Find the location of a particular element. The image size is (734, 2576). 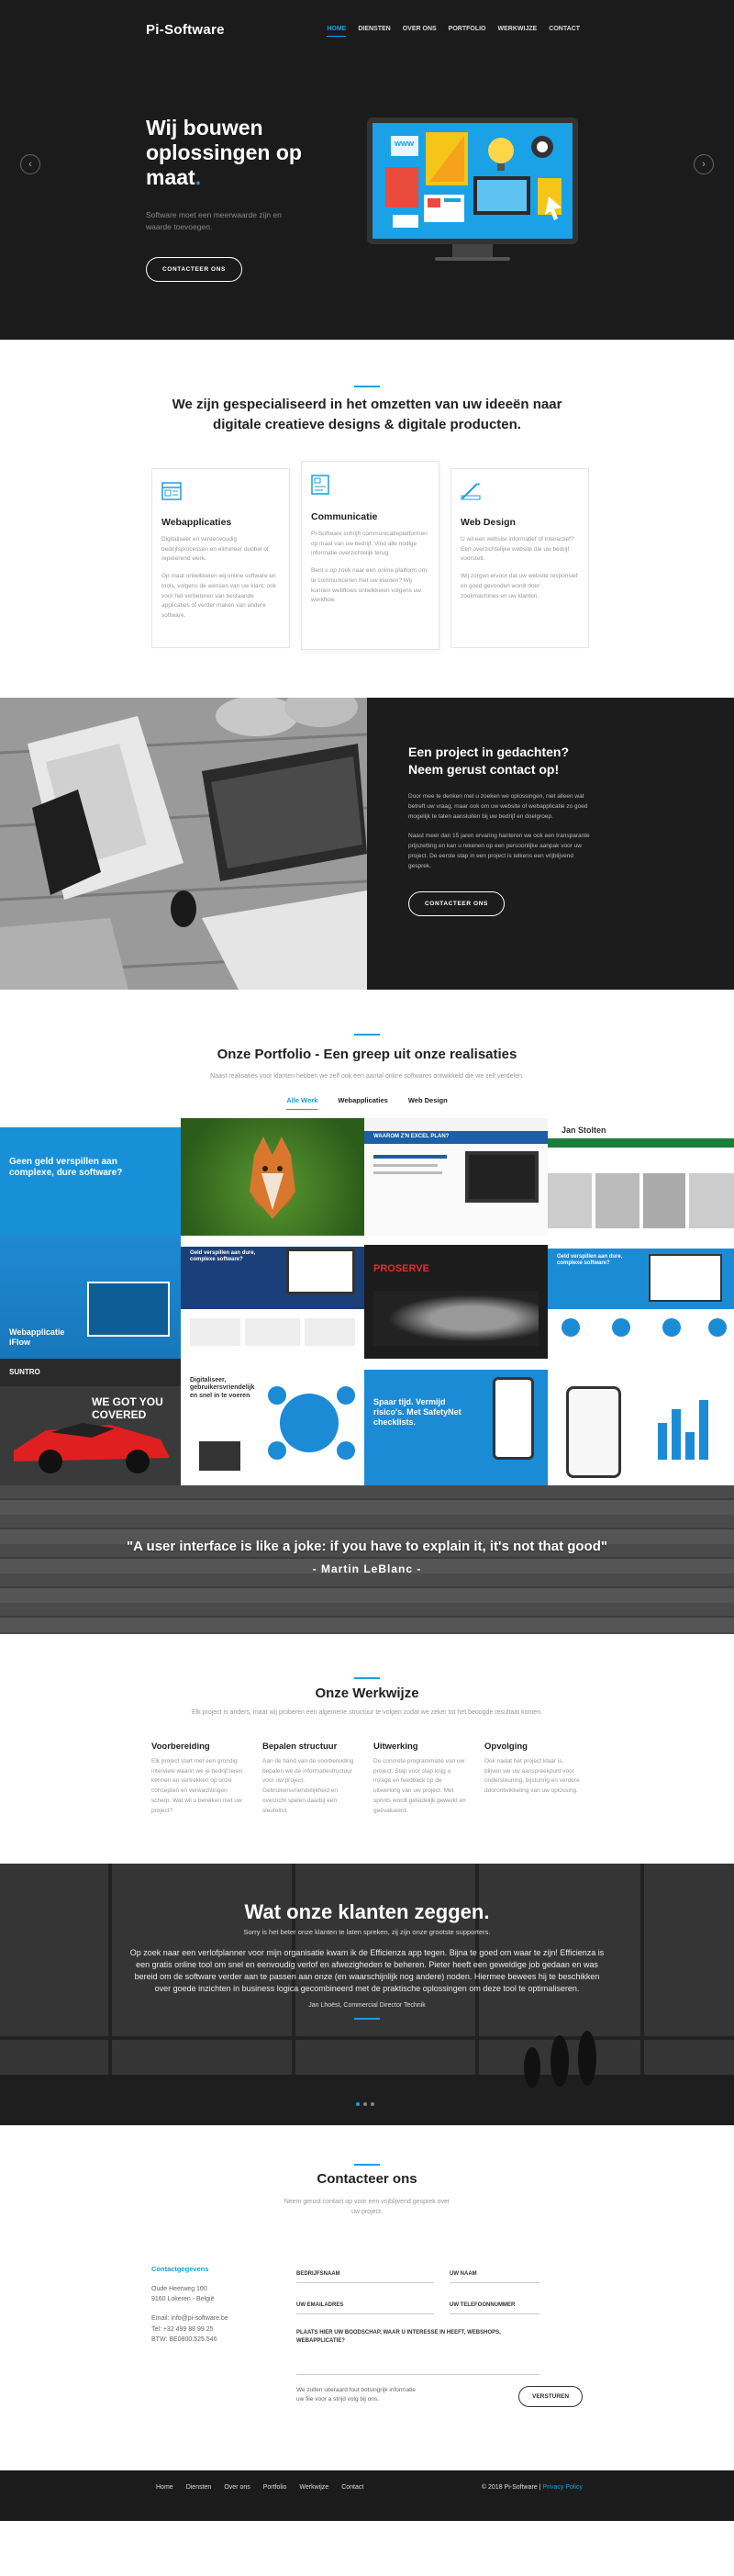

nav-over-ons: OVER ONS is located at coordinates (420, 31).